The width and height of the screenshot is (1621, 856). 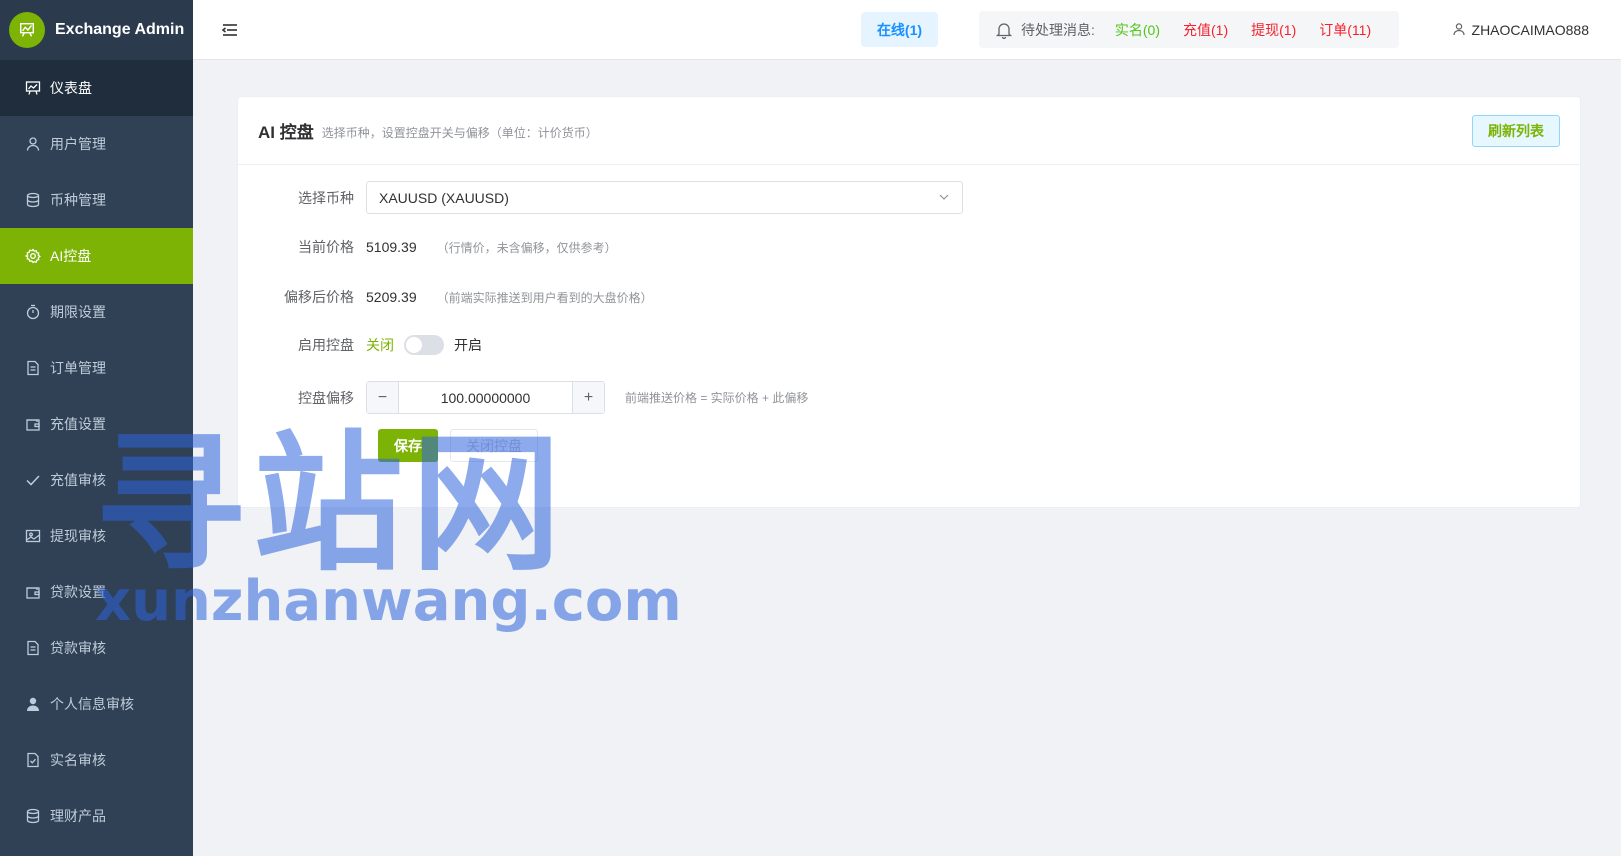 I want to click on card-header: AI 控盘 选择币种，设置控盘开关与偏移（单位：计价货币） 刷新列表, so click(x=909, y=131).